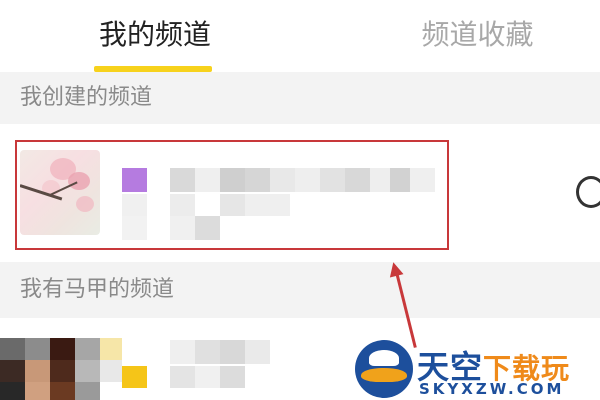 This screenshot has height=400, width=600. Describe the element at coordinates (155, 36) in the screenshot. I see `tab-my-channels: 我的频道` at that location.